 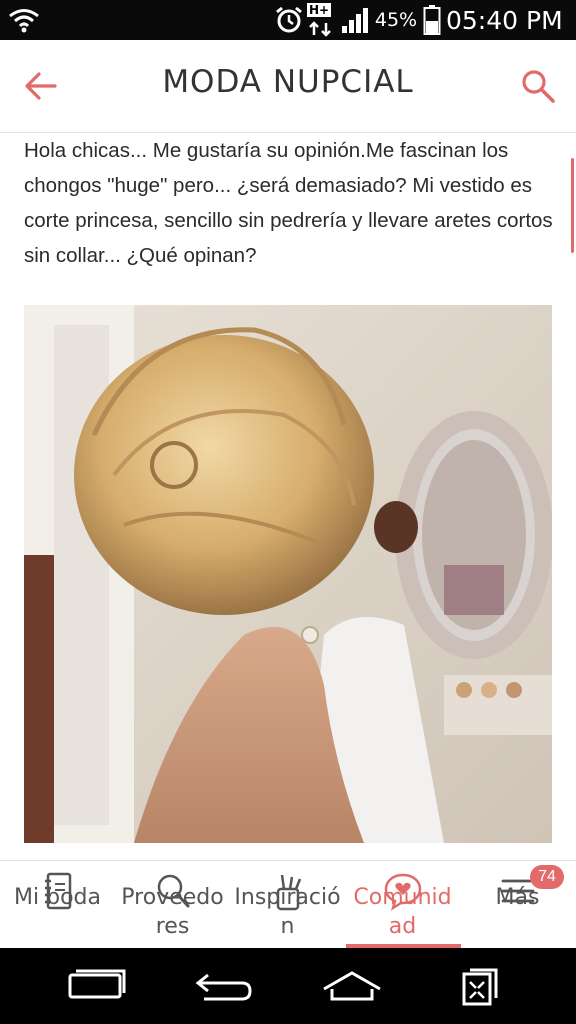 I want to click on recent-apps-button, so click(x=96, y=986).